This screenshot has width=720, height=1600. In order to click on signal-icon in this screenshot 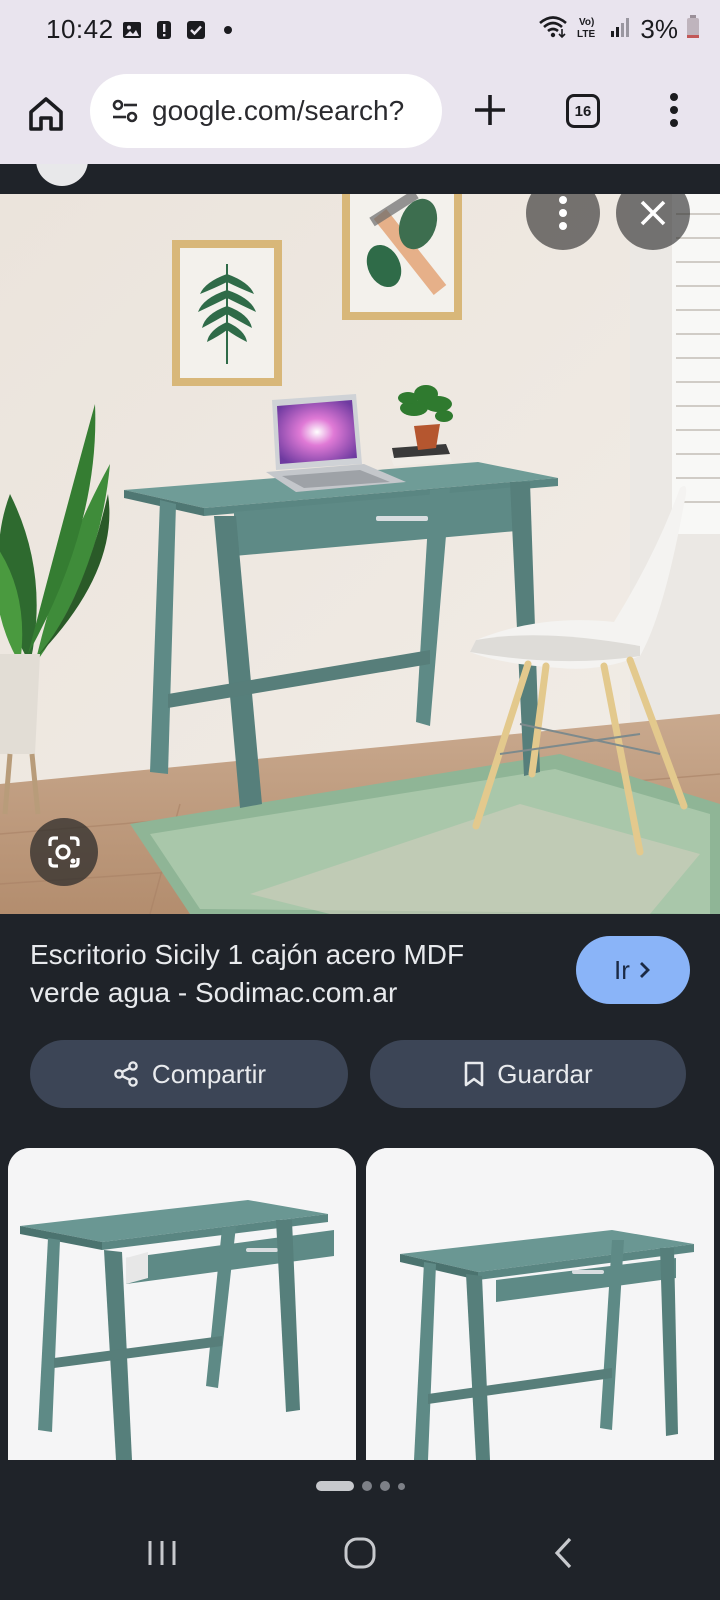, I will do `click(621, 29)`.